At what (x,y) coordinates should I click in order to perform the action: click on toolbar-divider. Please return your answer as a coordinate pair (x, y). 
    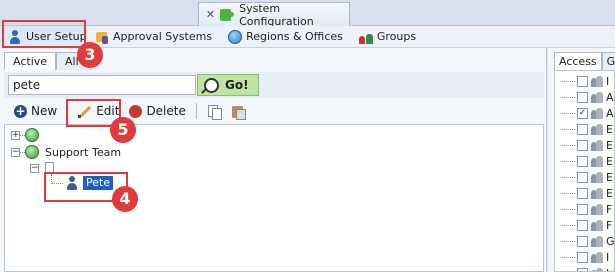
    Looking at the image, I should click on (196, 111).